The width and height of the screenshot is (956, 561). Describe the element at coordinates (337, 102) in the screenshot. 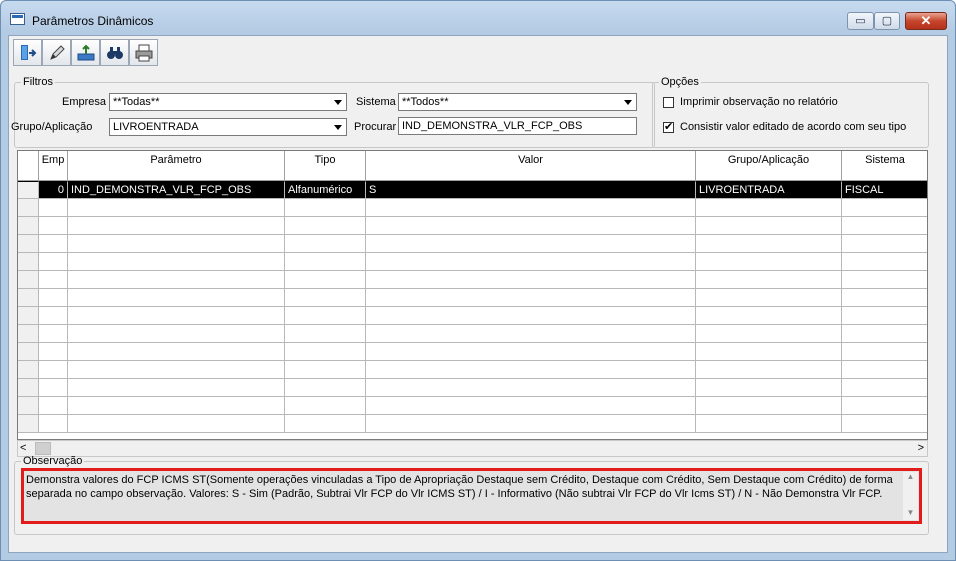

I see `chevron-down-icon` at that location.